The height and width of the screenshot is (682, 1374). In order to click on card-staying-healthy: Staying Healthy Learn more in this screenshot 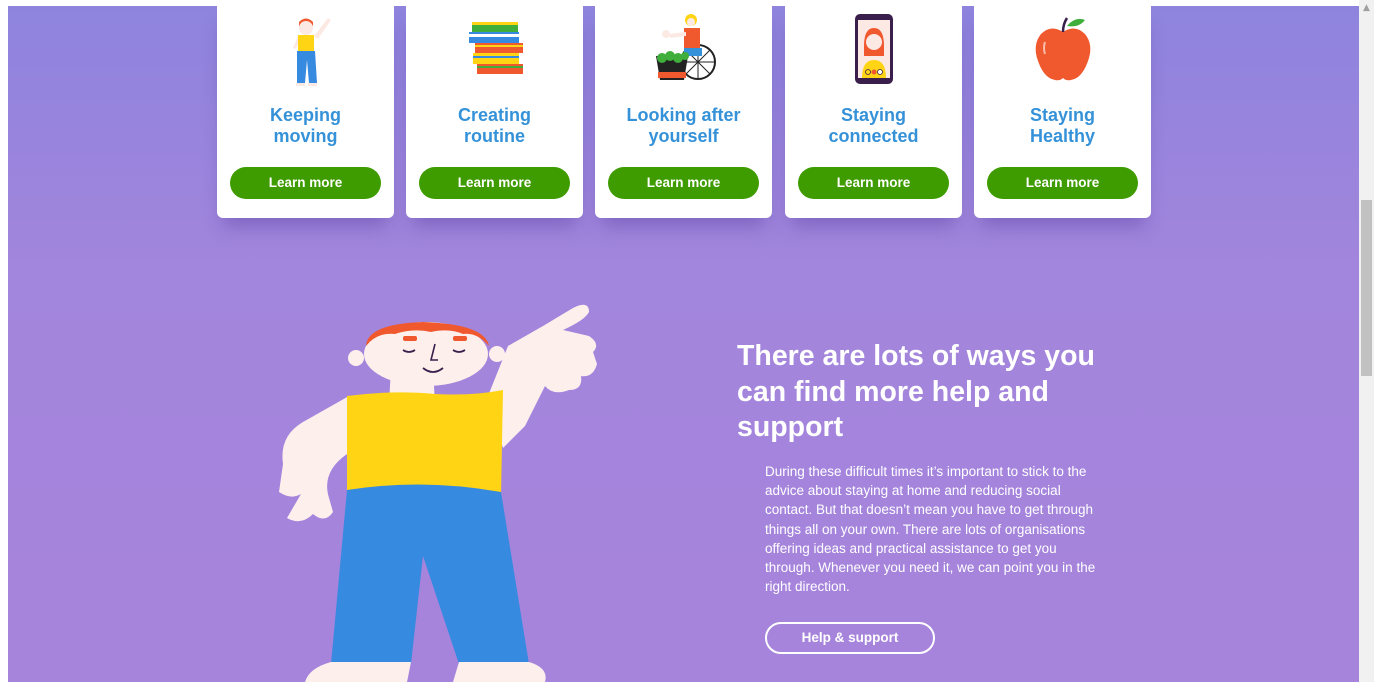, I will do `click(1062, 112)`.